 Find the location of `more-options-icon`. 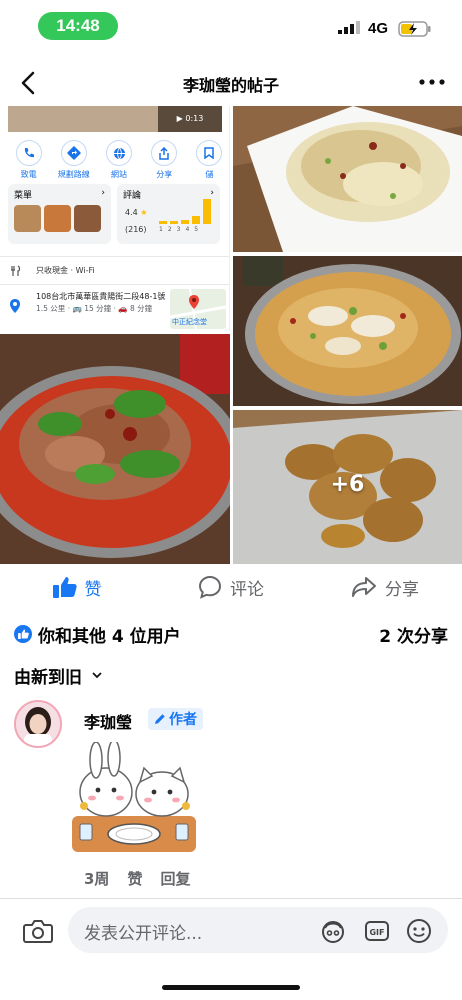

more-options-icon is located at coordinates (432, 82).